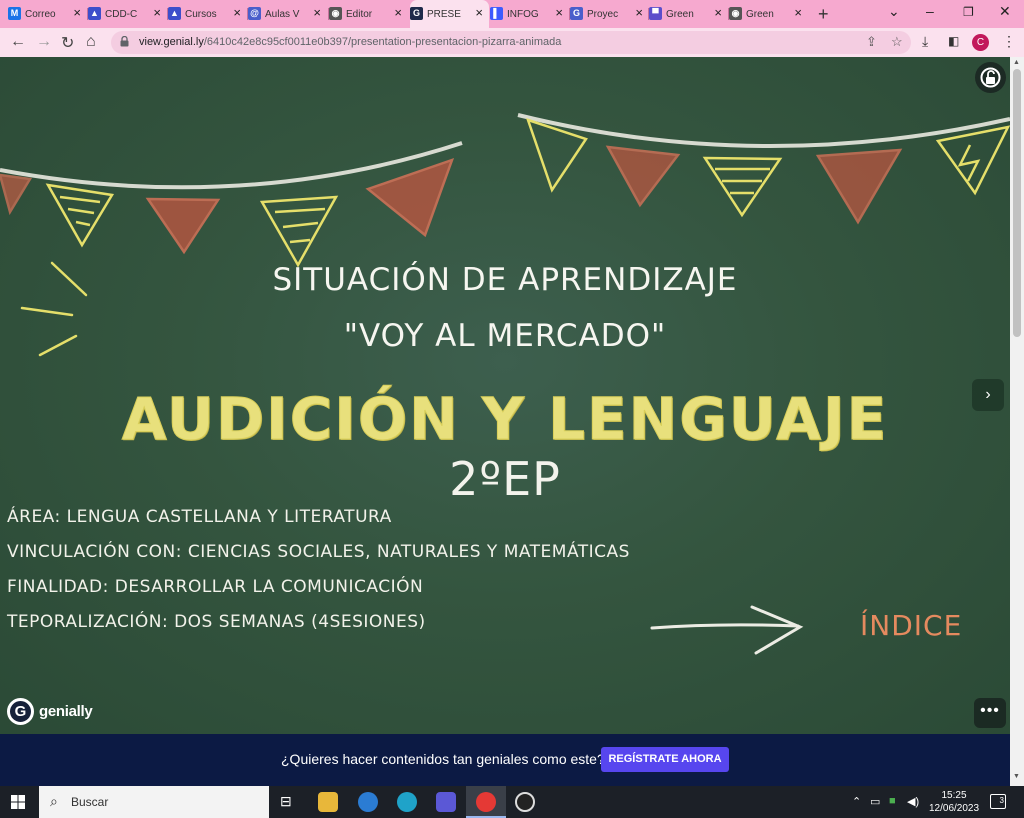 The width and height of the screenshot is (1024, 818). What do you see at coordinates (416, 13) in the screenshot?
I see `genially-icon: G` at bounding box center [416, 13].